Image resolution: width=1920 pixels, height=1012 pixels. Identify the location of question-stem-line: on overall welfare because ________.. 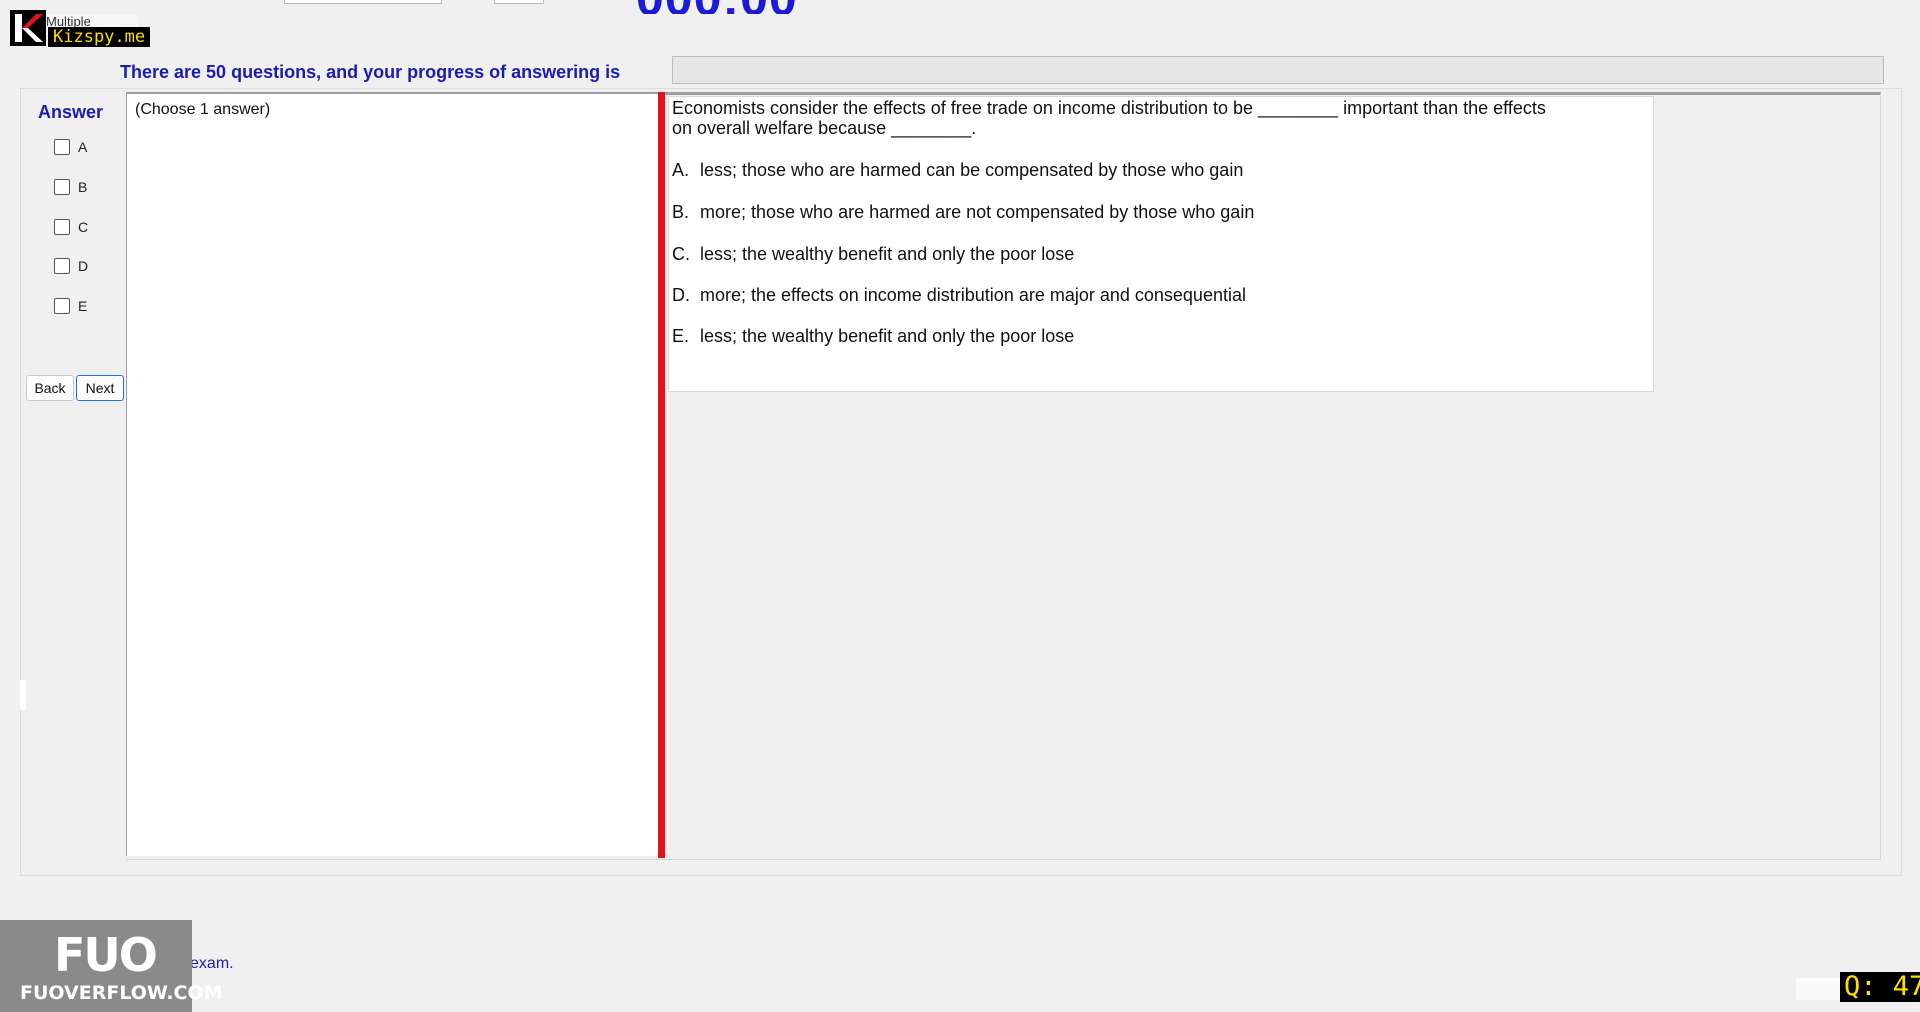
(824, 128).